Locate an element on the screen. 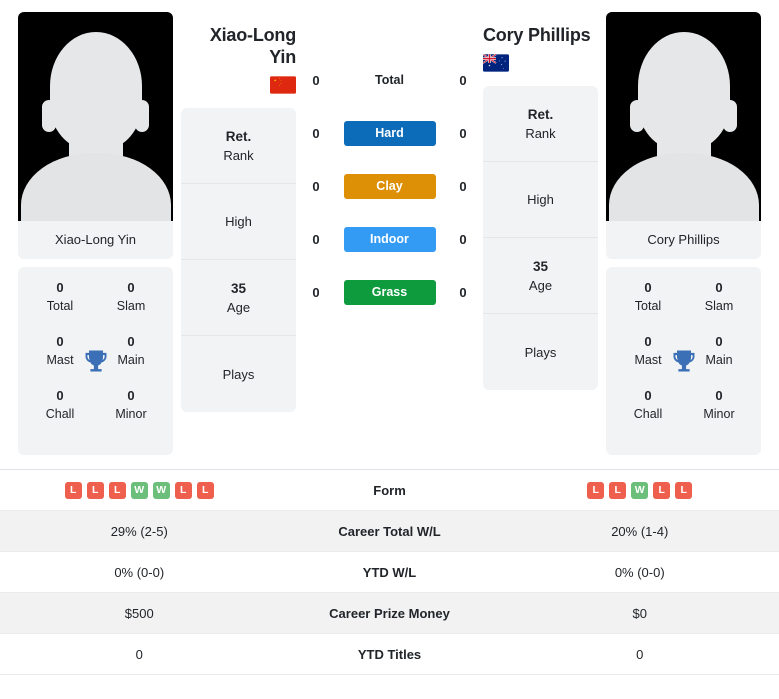 The image size is (779, 699). right-form-badges: LLWLL is located at coordinates (640, 490).